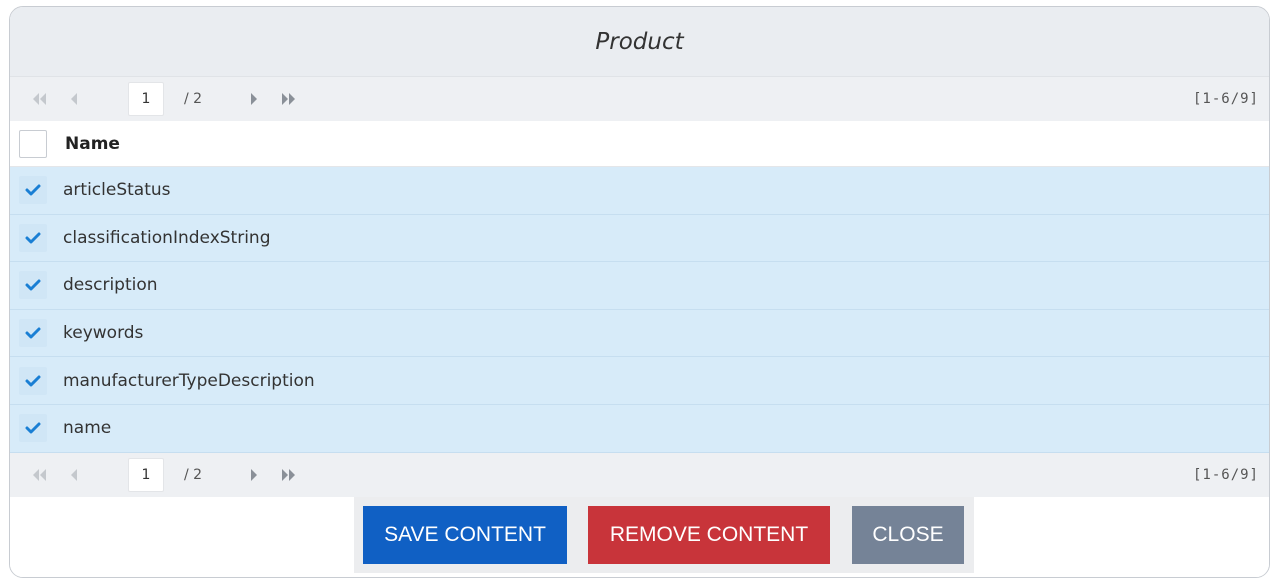 Image resolution: width=1275 pixels, height=581 pixels. What do you see at coordinates (639, 144) in the screenshot?
I see `table-header: Name` at bounding box center [639, 144].